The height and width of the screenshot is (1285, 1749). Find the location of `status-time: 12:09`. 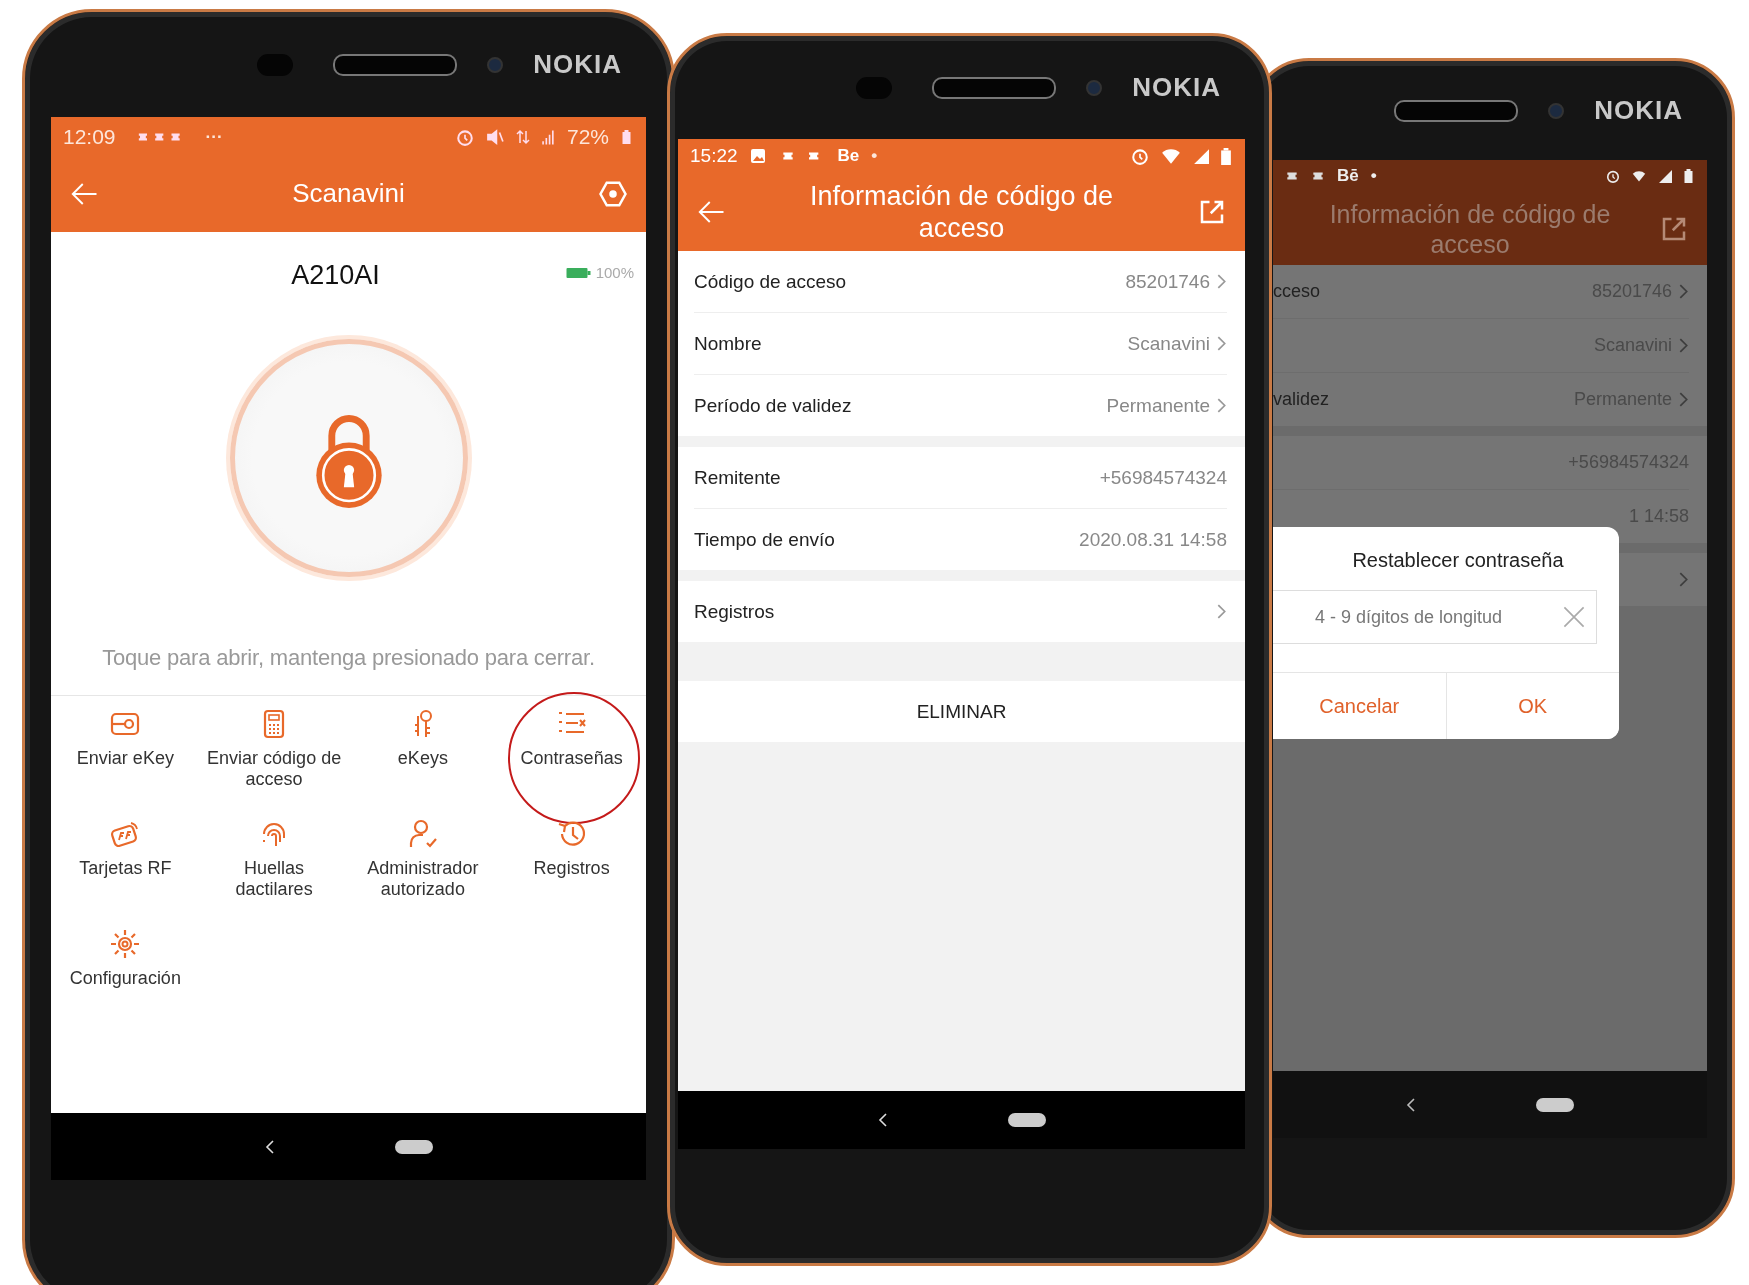

status-time: 12:09 is located at coordinates (89, 136).